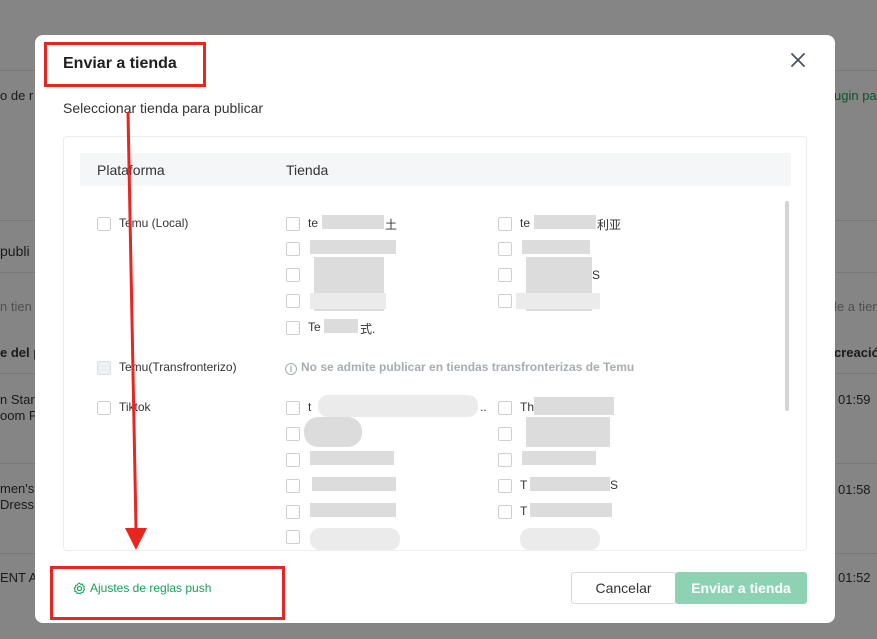  I want to click on platform-checkbox-tiktok, so click(104, 408).